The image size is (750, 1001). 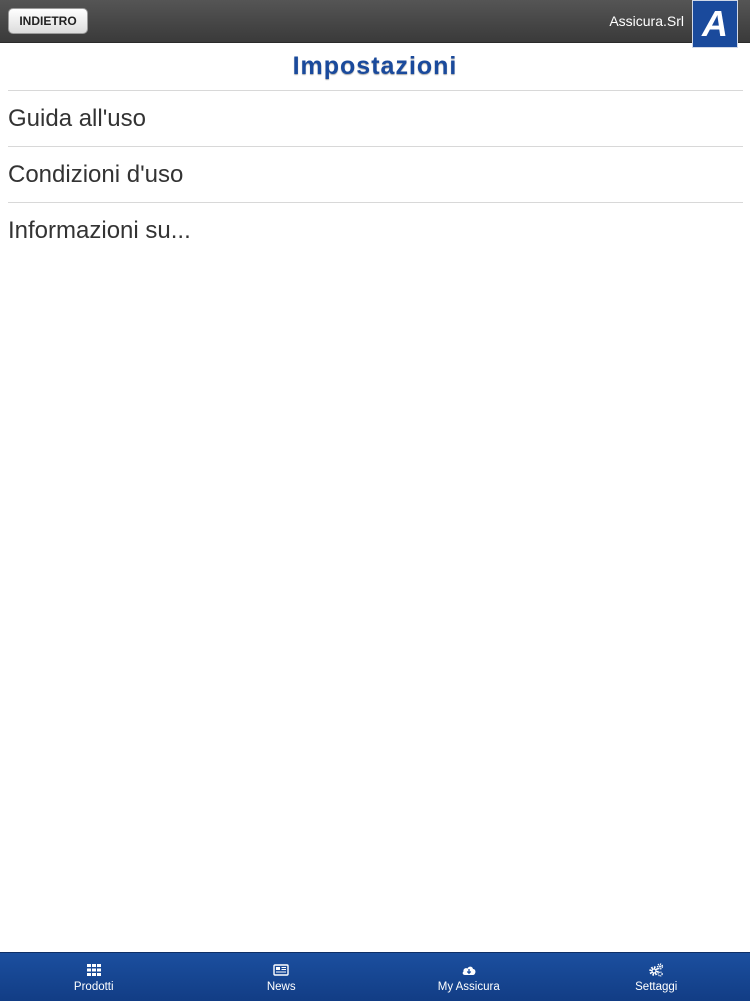 I want to click on brand-name: Assicura.Srl, so click(x=646, y=21).